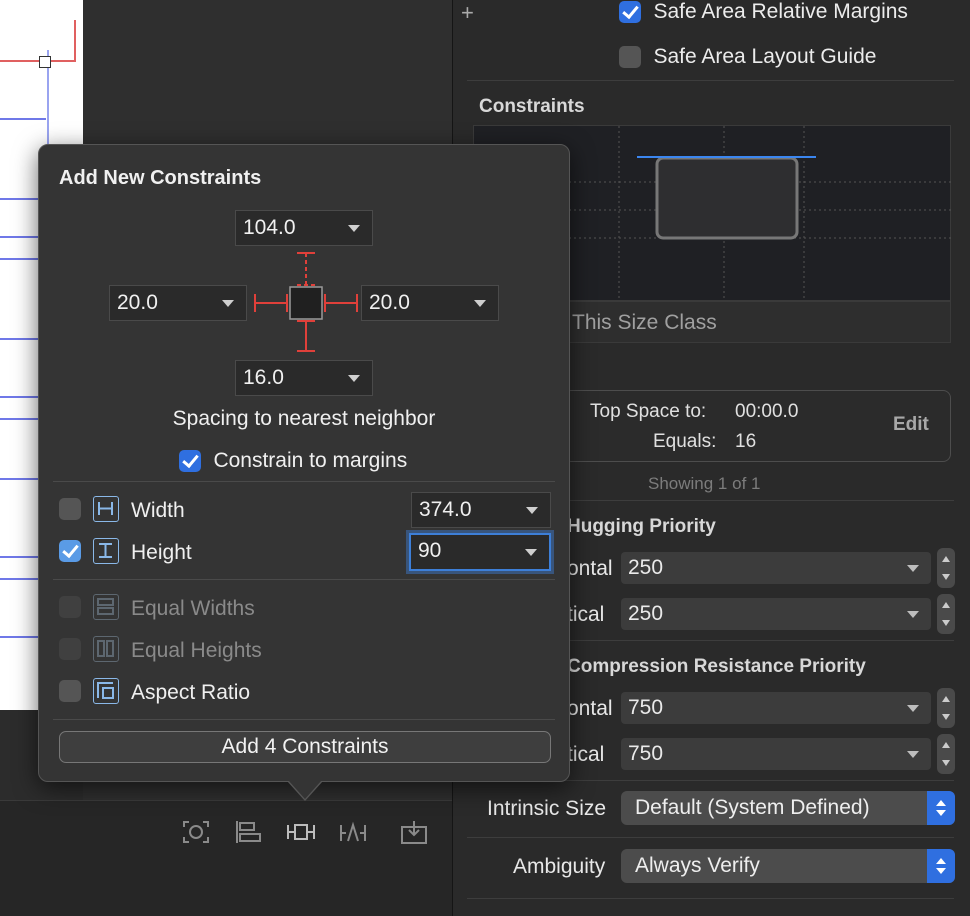  Describe the element at coordinates (196, 650) in the screenshot. I see `equal-heights-label: Equal Heights` at that location.